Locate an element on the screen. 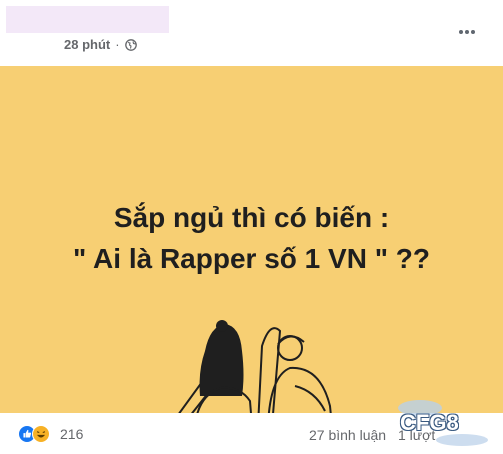 Image resolution: width=503 pixels, height=454 pixels. watermark-logo: CFG8 is located at coordinates (442, 419).